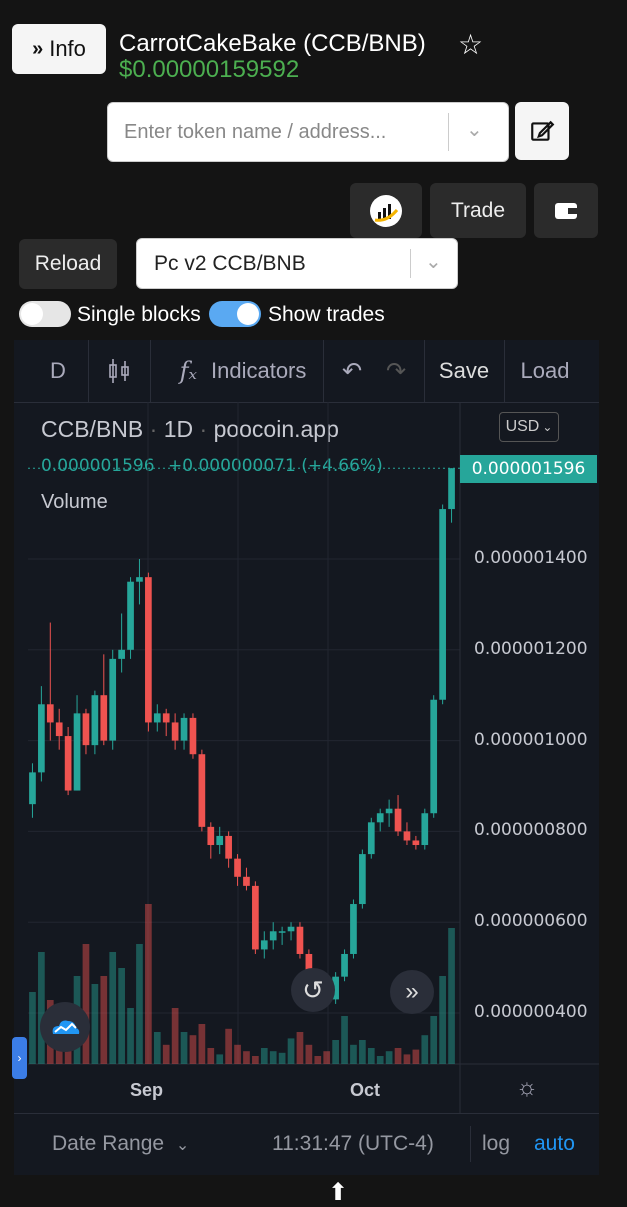 This screenshot has width=627, height=1207. Describe the element at coordinates (65, 1027) in the screenshot. I see `tradingview-logo` at that location.